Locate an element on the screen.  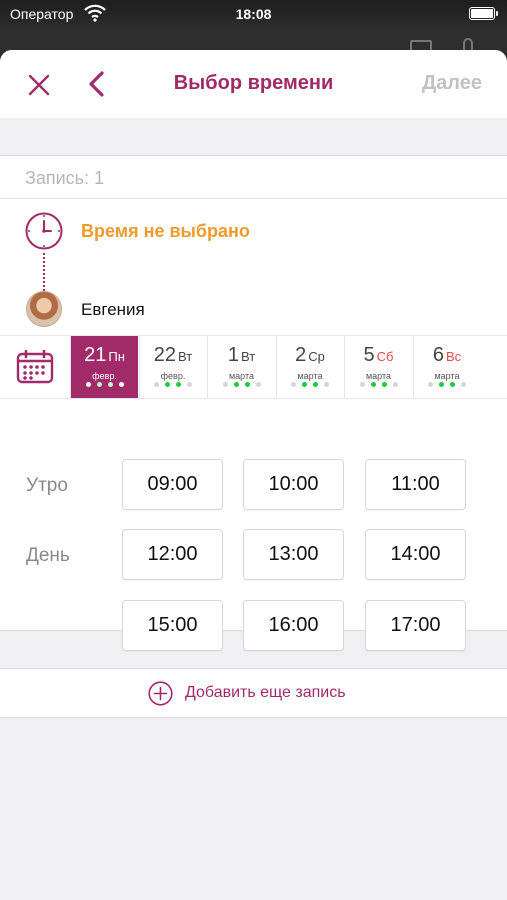
time-slot: 13:00 is located at coordinates (293, 554).